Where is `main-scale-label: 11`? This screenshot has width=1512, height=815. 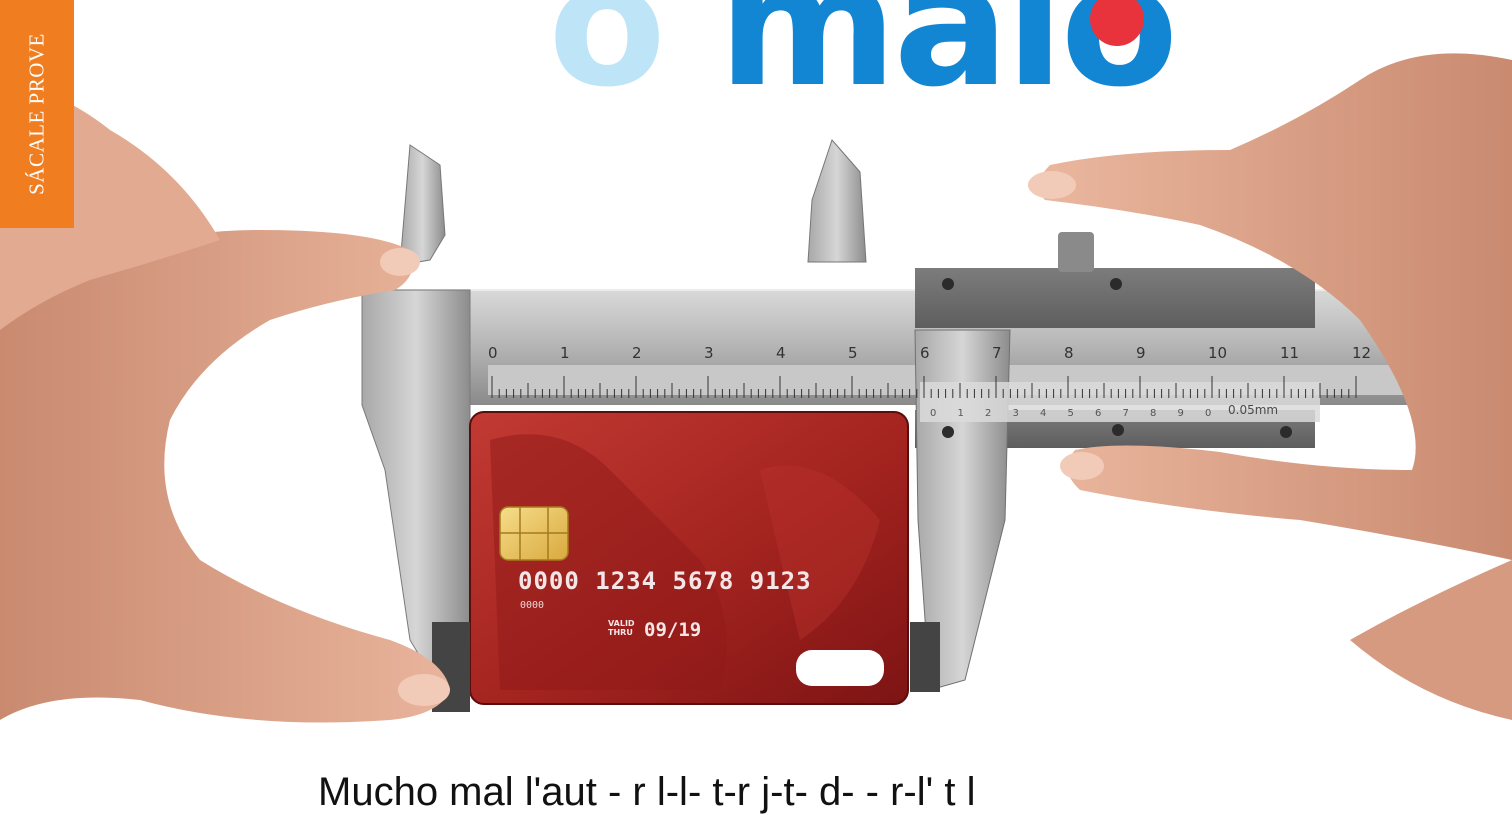 main-scale-label: 11 is located at coordinates (1289, 353).